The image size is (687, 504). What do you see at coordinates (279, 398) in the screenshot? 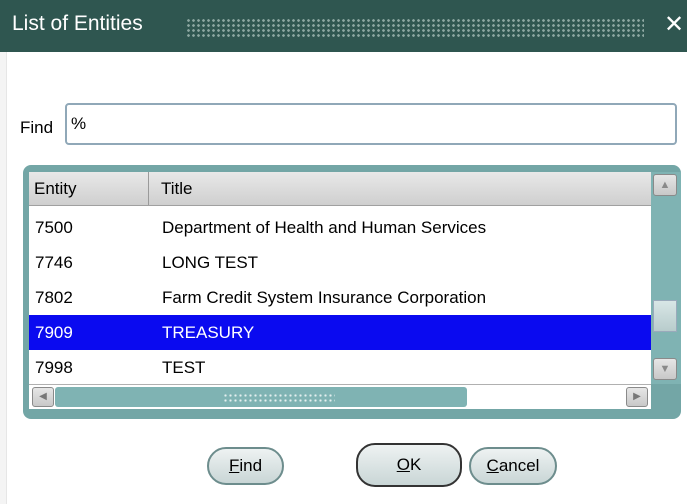
I see `scroll-grip` at bounding box center [279, 398].